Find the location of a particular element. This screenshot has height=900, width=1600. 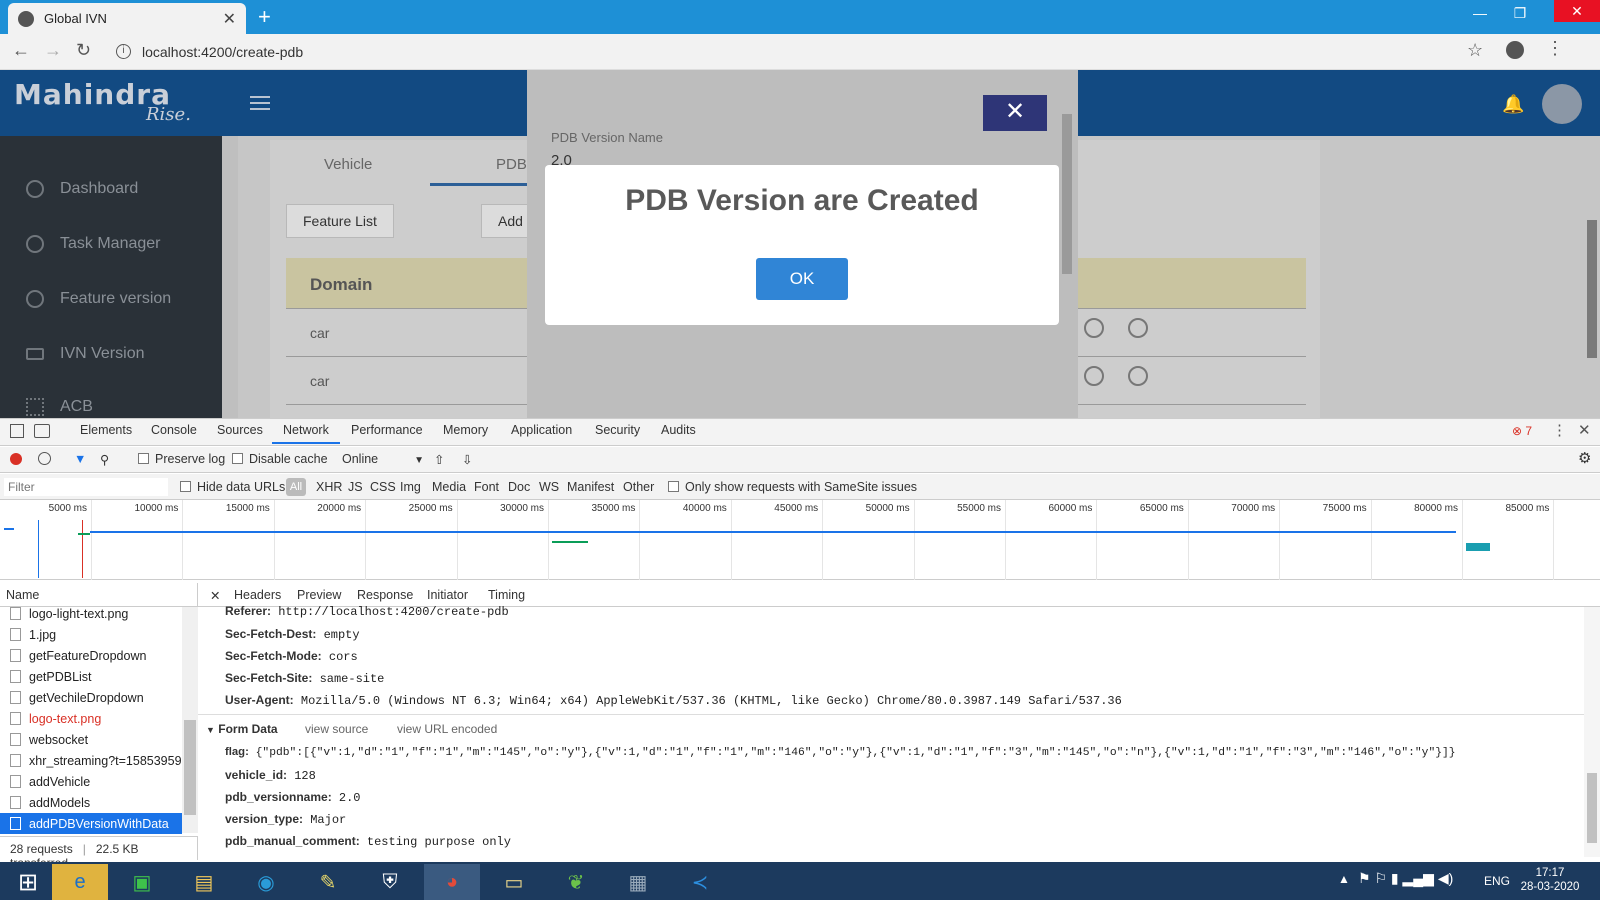

tab-pdb: PDB is located at coordinates (511, 164).